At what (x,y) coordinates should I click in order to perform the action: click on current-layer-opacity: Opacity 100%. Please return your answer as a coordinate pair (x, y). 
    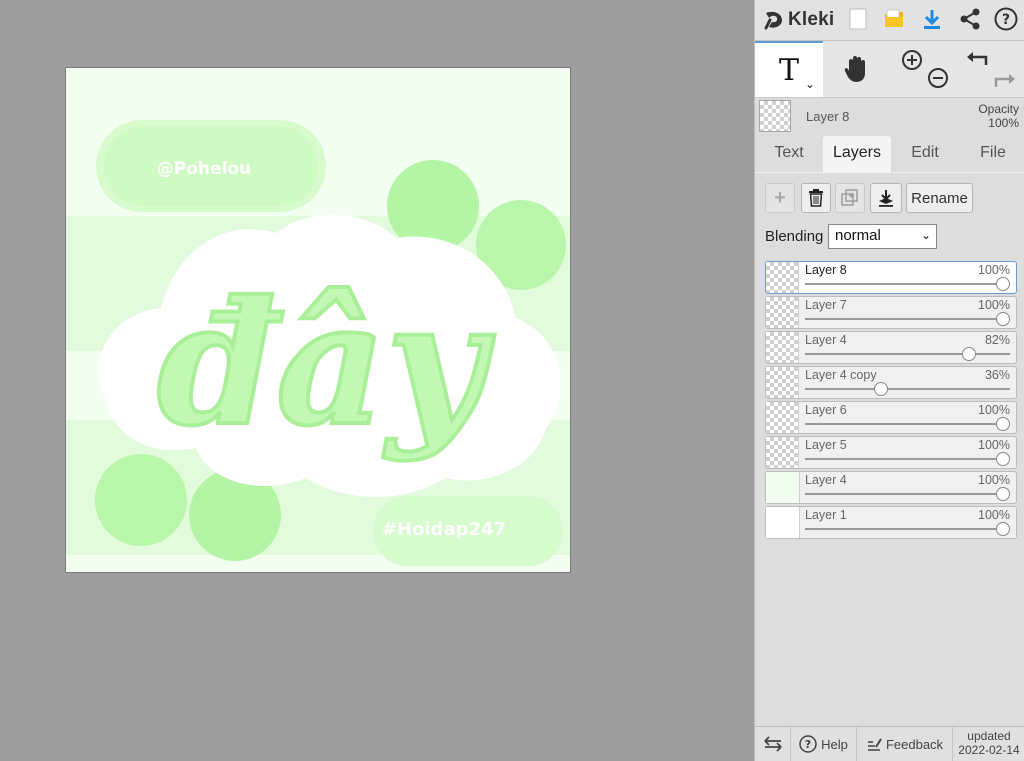
    Looking at the image, I should click on (998, 116).